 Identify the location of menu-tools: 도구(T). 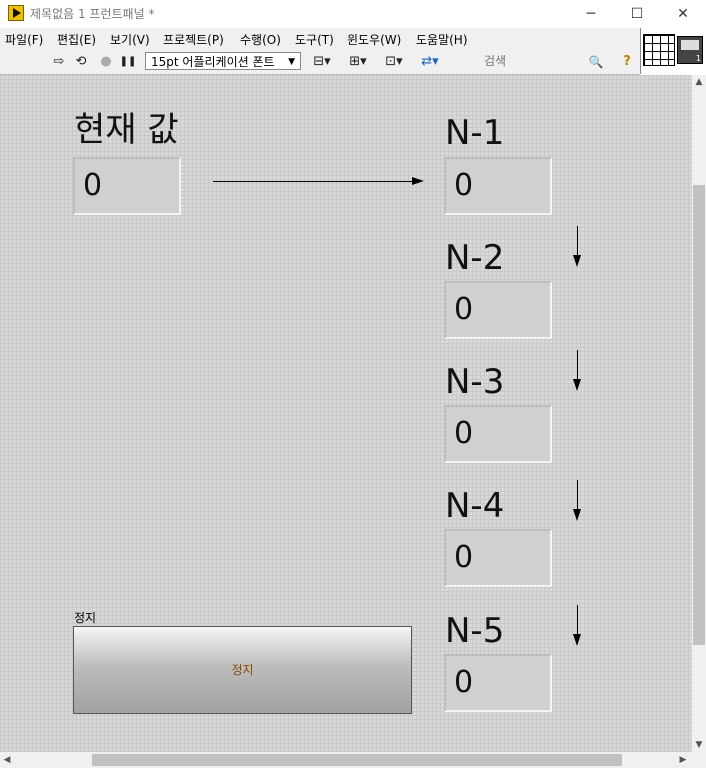
(314, 39).